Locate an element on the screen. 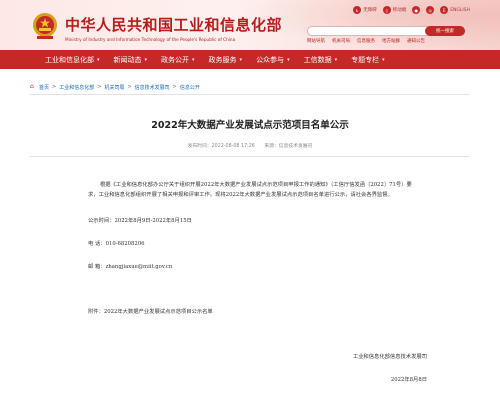 Image resolution: width=500 pixels, height=402 pixels. top-link-english: E ENGLISH is located at coordinates (455, 10).